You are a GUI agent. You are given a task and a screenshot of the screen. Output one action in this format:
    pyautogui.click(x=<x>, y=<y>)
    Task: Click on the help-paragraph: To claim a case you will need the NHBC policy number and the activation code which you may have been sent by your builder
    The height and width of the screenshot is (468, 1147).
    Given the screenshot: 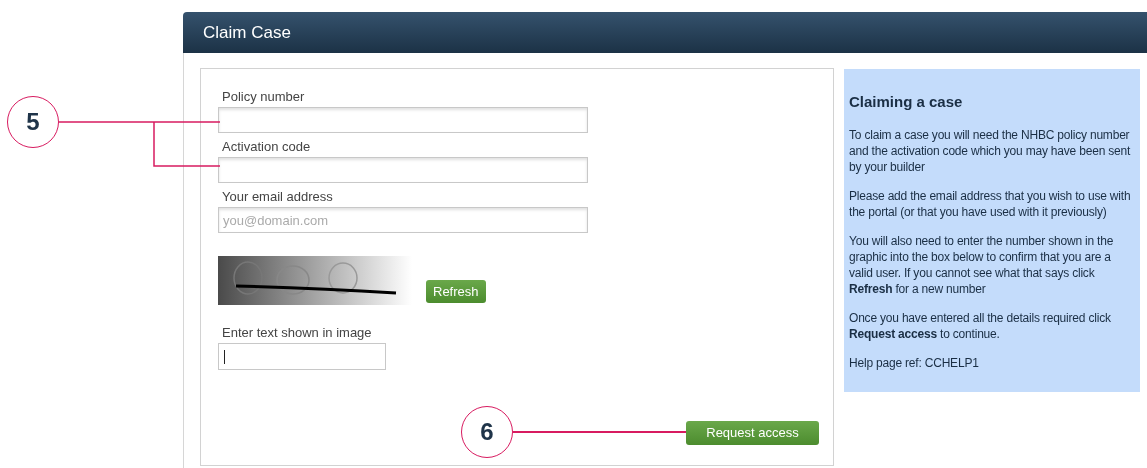 What is the action you would take?
    pyautogui.click(x=990, y=150)
    